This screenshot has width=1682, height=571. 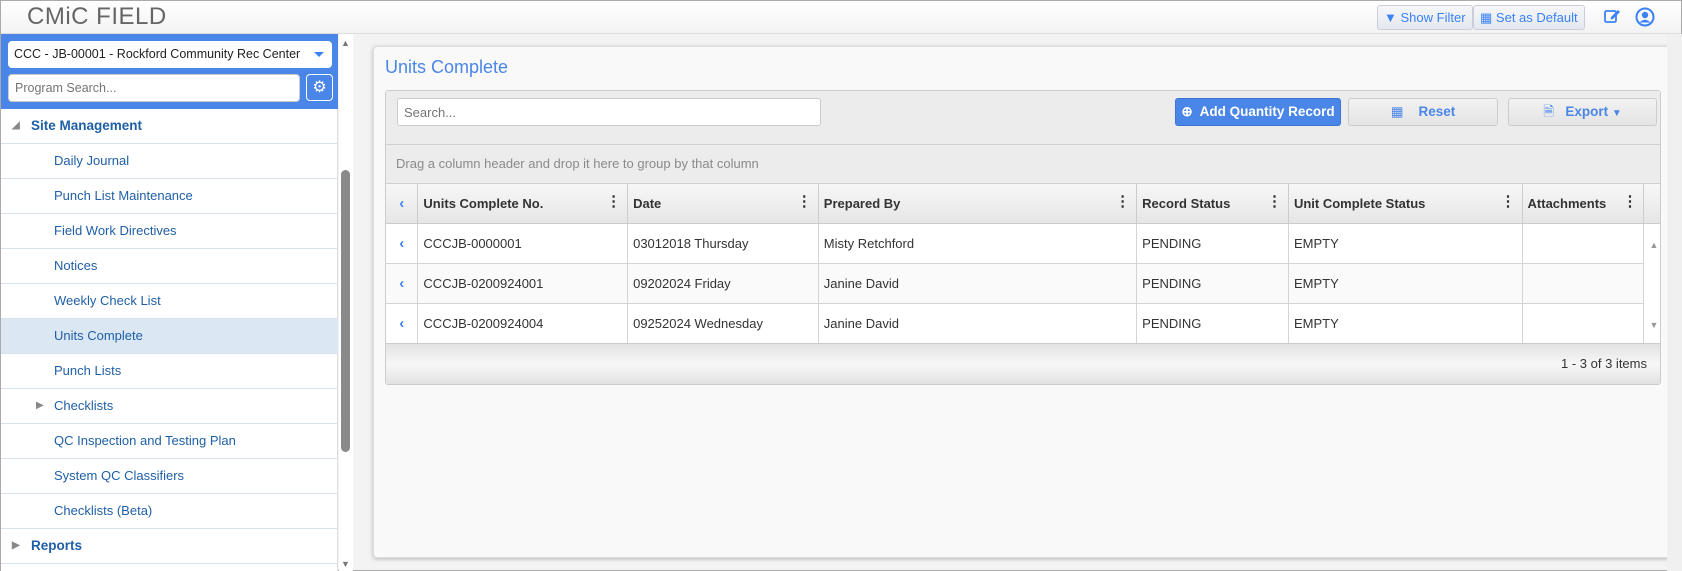 What do you see at coordinates (1187, 111) in the screenshot?
I see `plus-circle-icon: ⊕` at bounding box center [1187, 111].